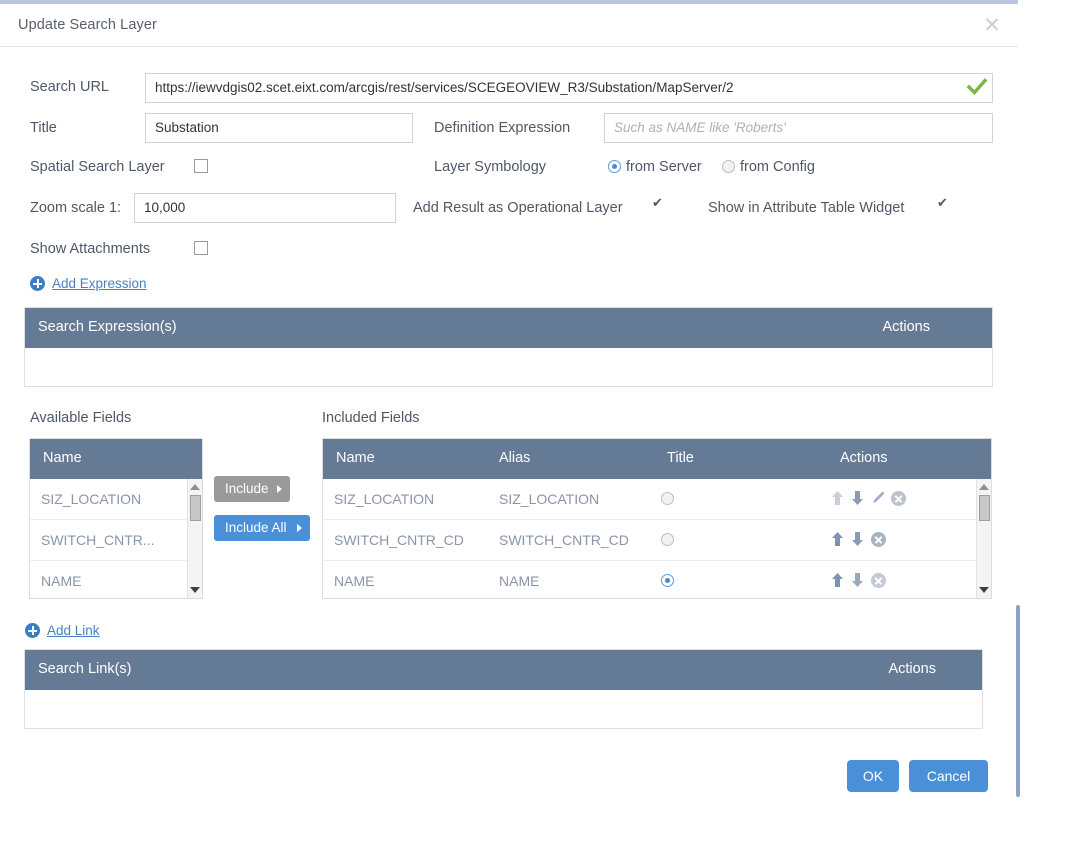 The height and width of the screenshot is (850, 1078). Describe the element at coordinates (798, 128) in the screenshot. I see `definition-expression-input: Such as NAME like 'Roberts'` at that location.